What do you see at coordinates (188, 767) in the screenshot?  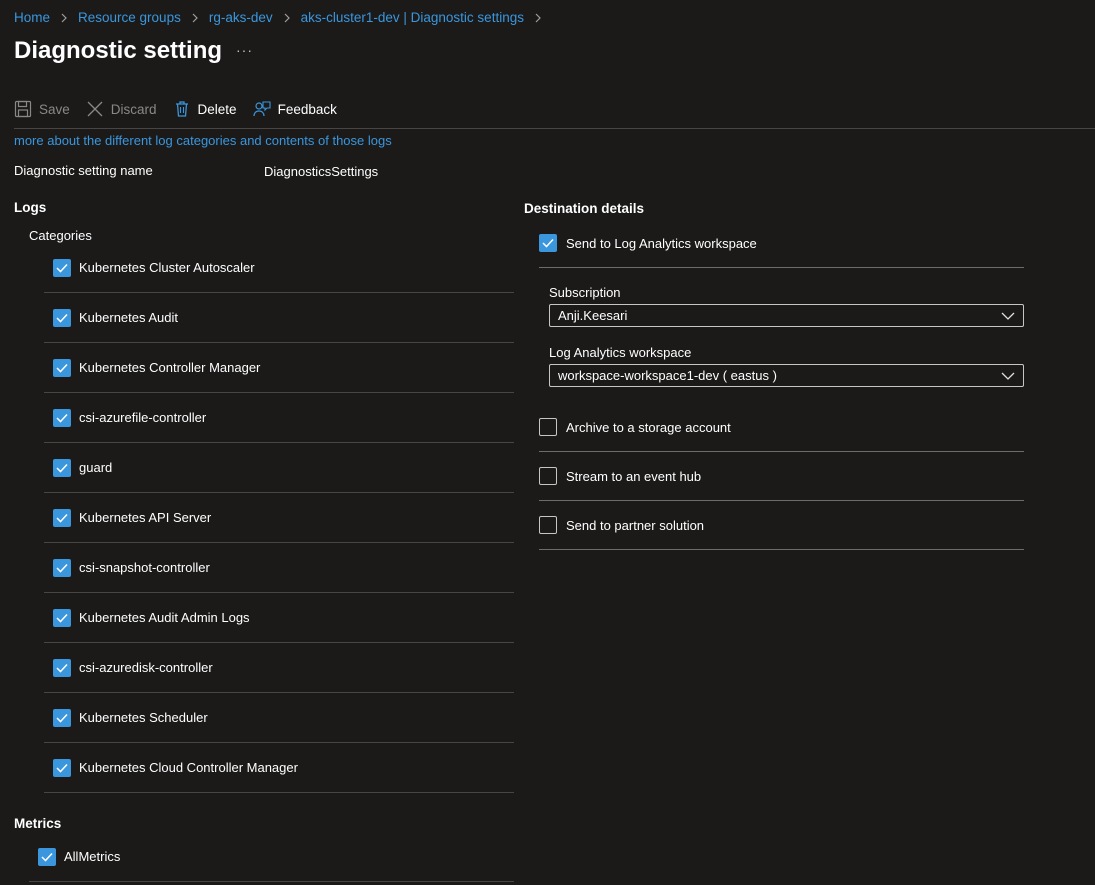 I see `log-category-label: Kubernetes Cloud Controller Manager` at bounding box center [188, 767].